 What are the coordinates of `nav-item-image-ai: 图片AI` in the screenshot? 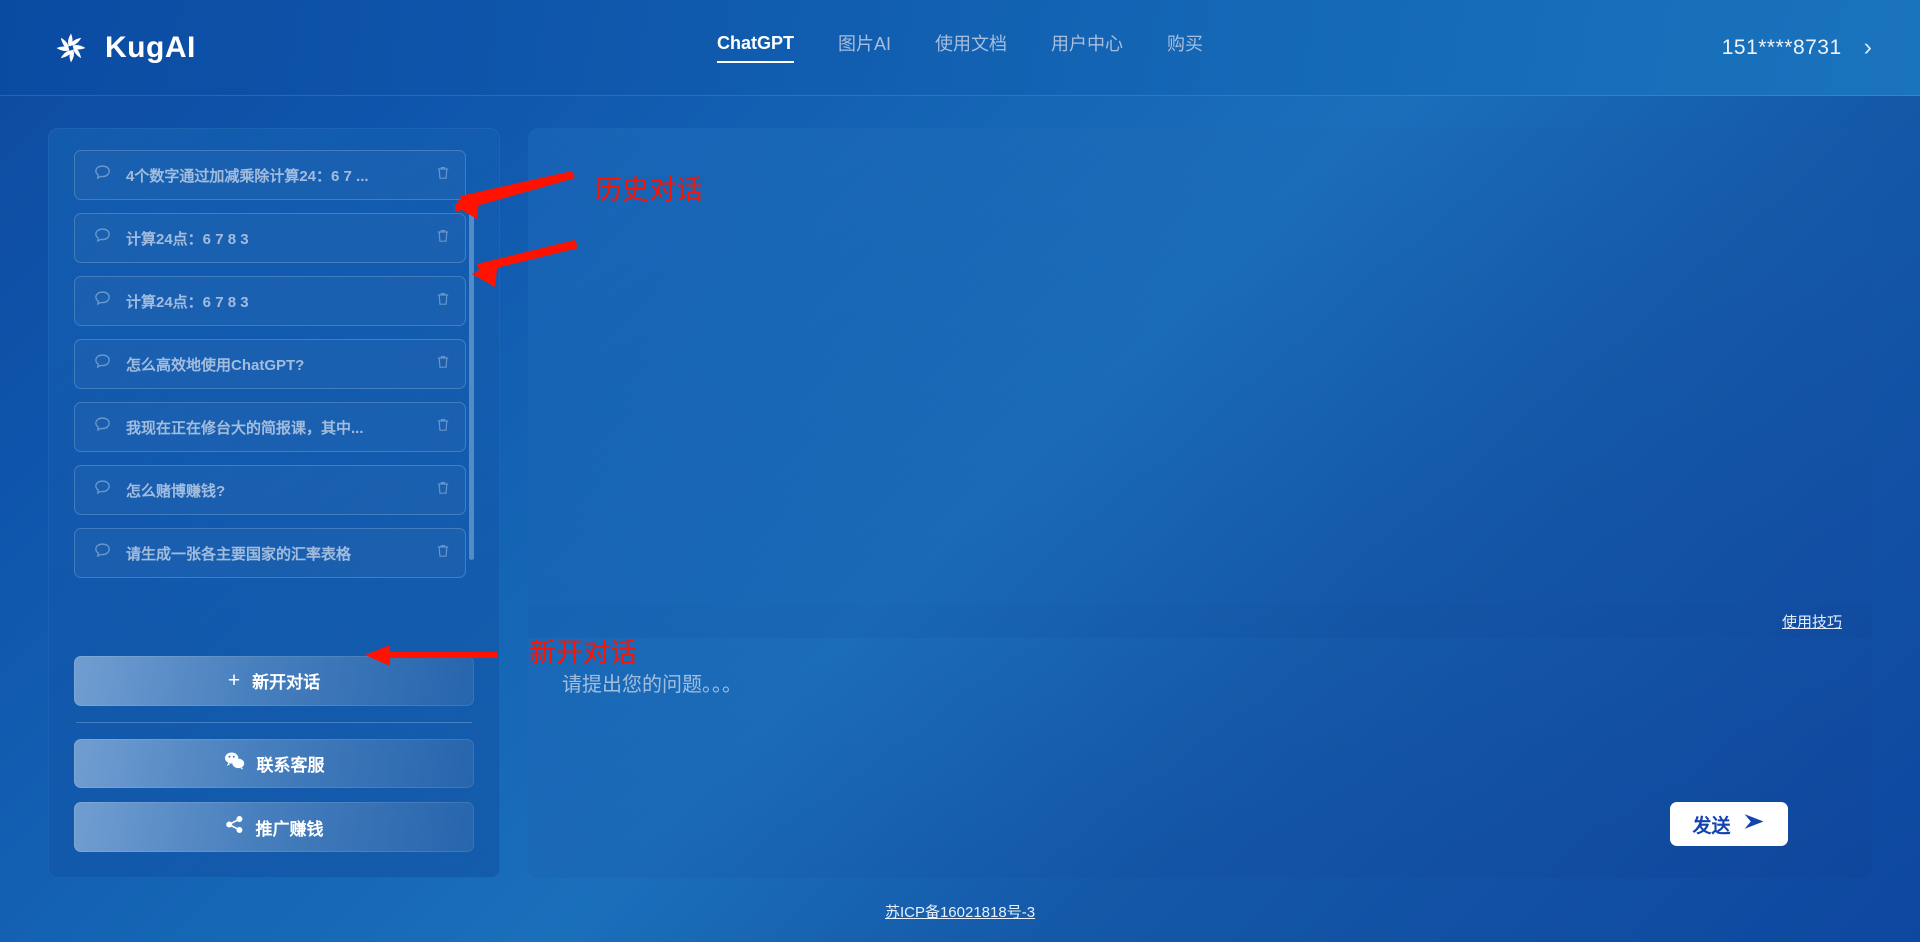 It's located at (864, 47).